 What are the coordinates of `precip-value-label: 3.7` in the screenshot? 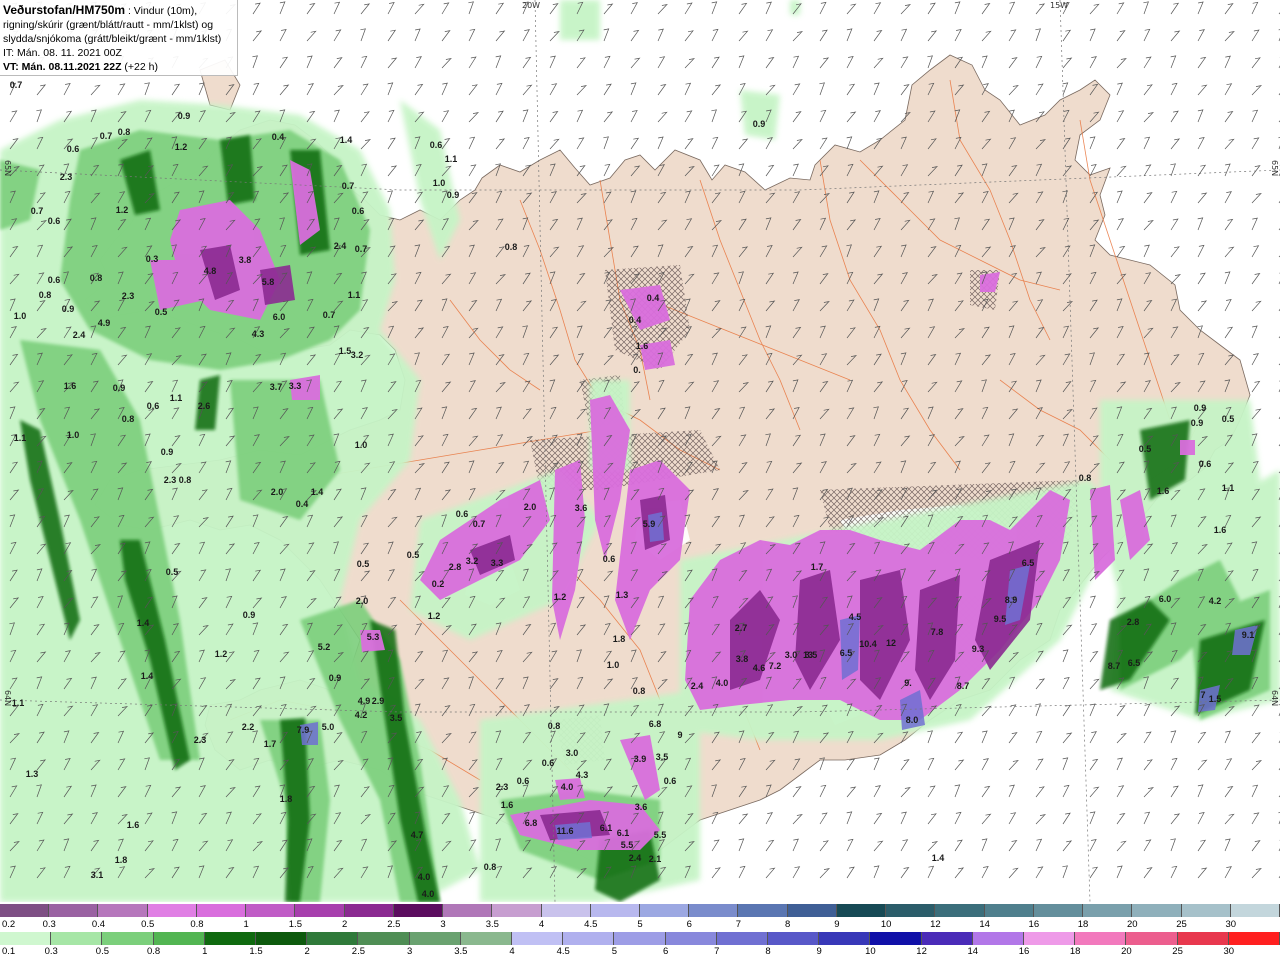 It's located at (276, 387).